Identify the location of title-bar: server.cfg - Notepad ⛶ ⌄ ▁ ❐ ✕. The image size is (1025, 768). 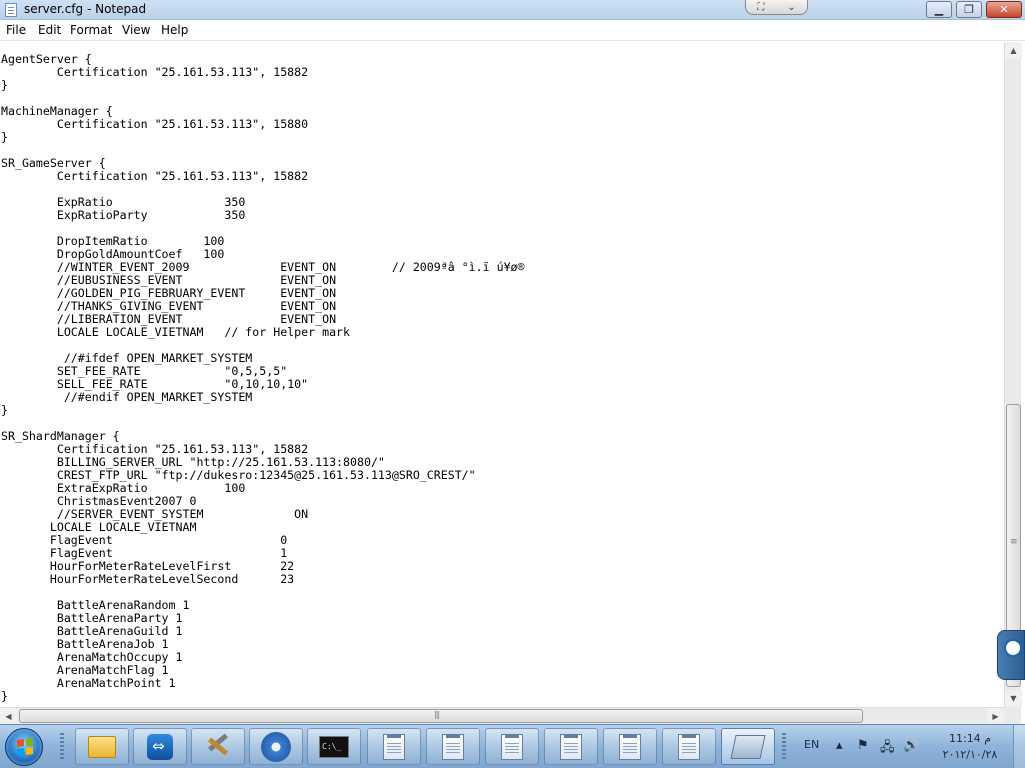
(512, 10).